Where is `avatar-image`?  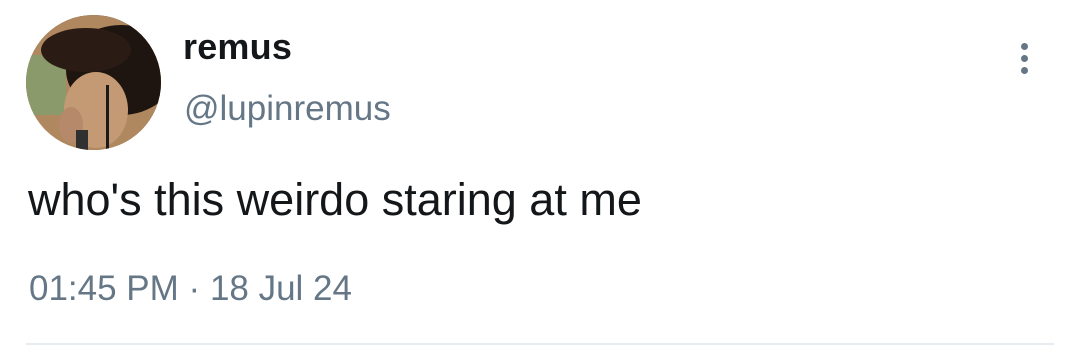 avatar-image is located at coordinates (93, 82).